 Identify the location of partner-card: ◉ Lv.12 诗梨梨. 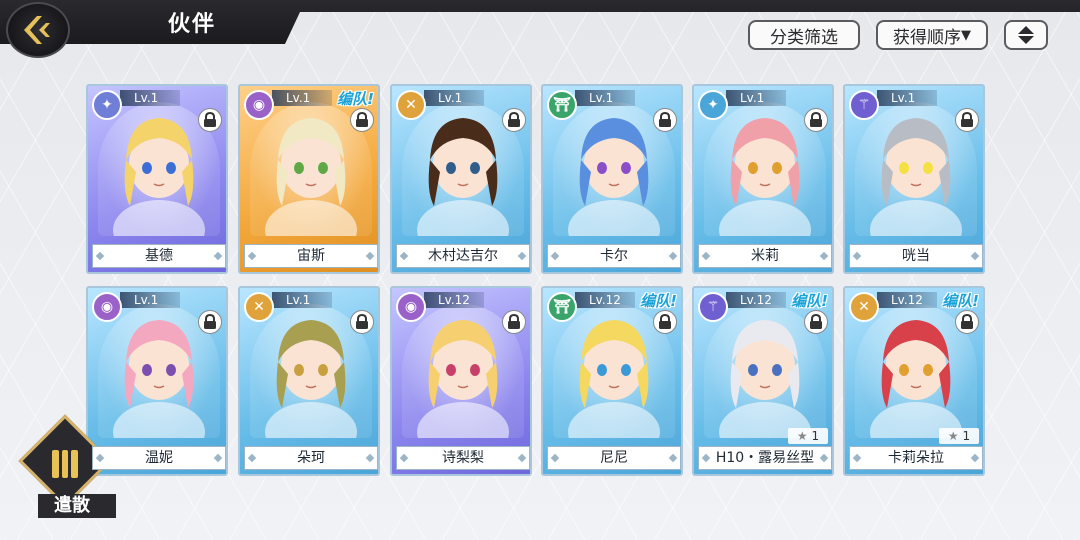
(461, 381).